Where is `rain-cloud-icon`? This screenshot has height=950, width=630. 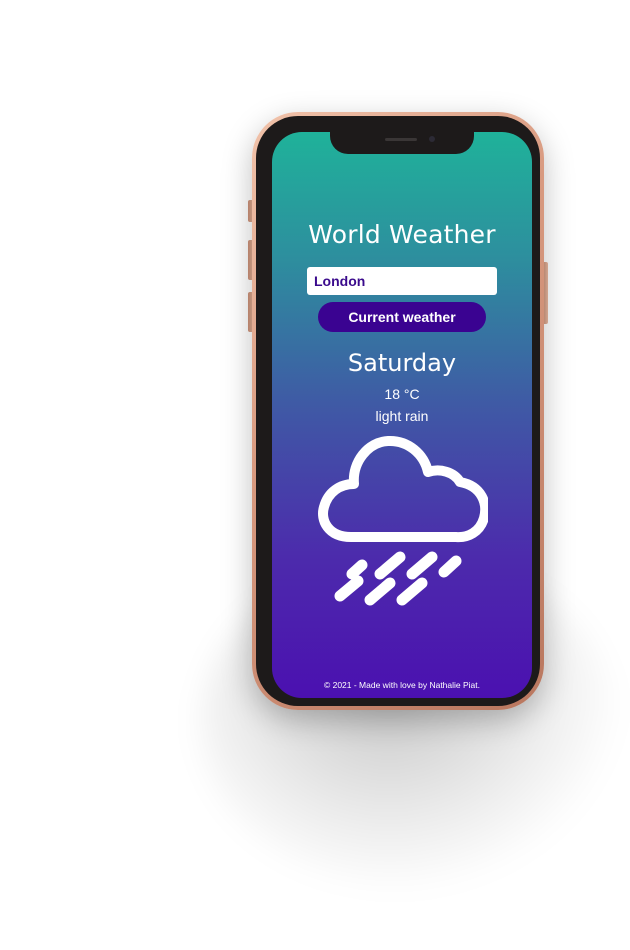 rain-cloud-icon is located at coordinates (403, 521).